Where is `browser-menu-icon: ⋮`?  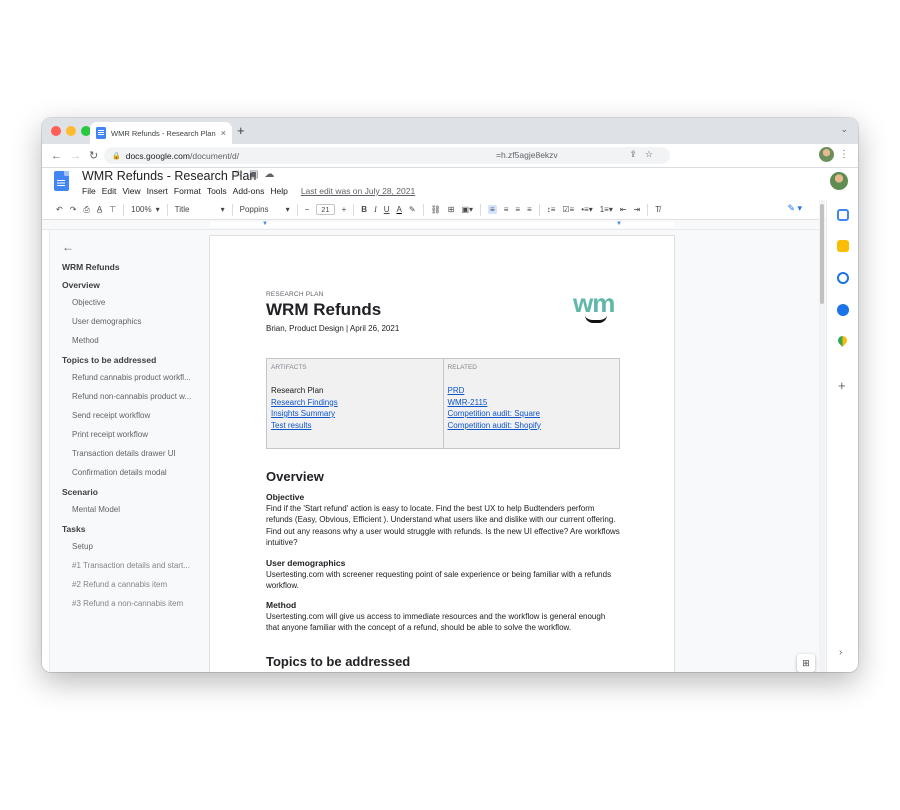 browser-menu-icon: ⋮ is located at coordinates (844, 154).